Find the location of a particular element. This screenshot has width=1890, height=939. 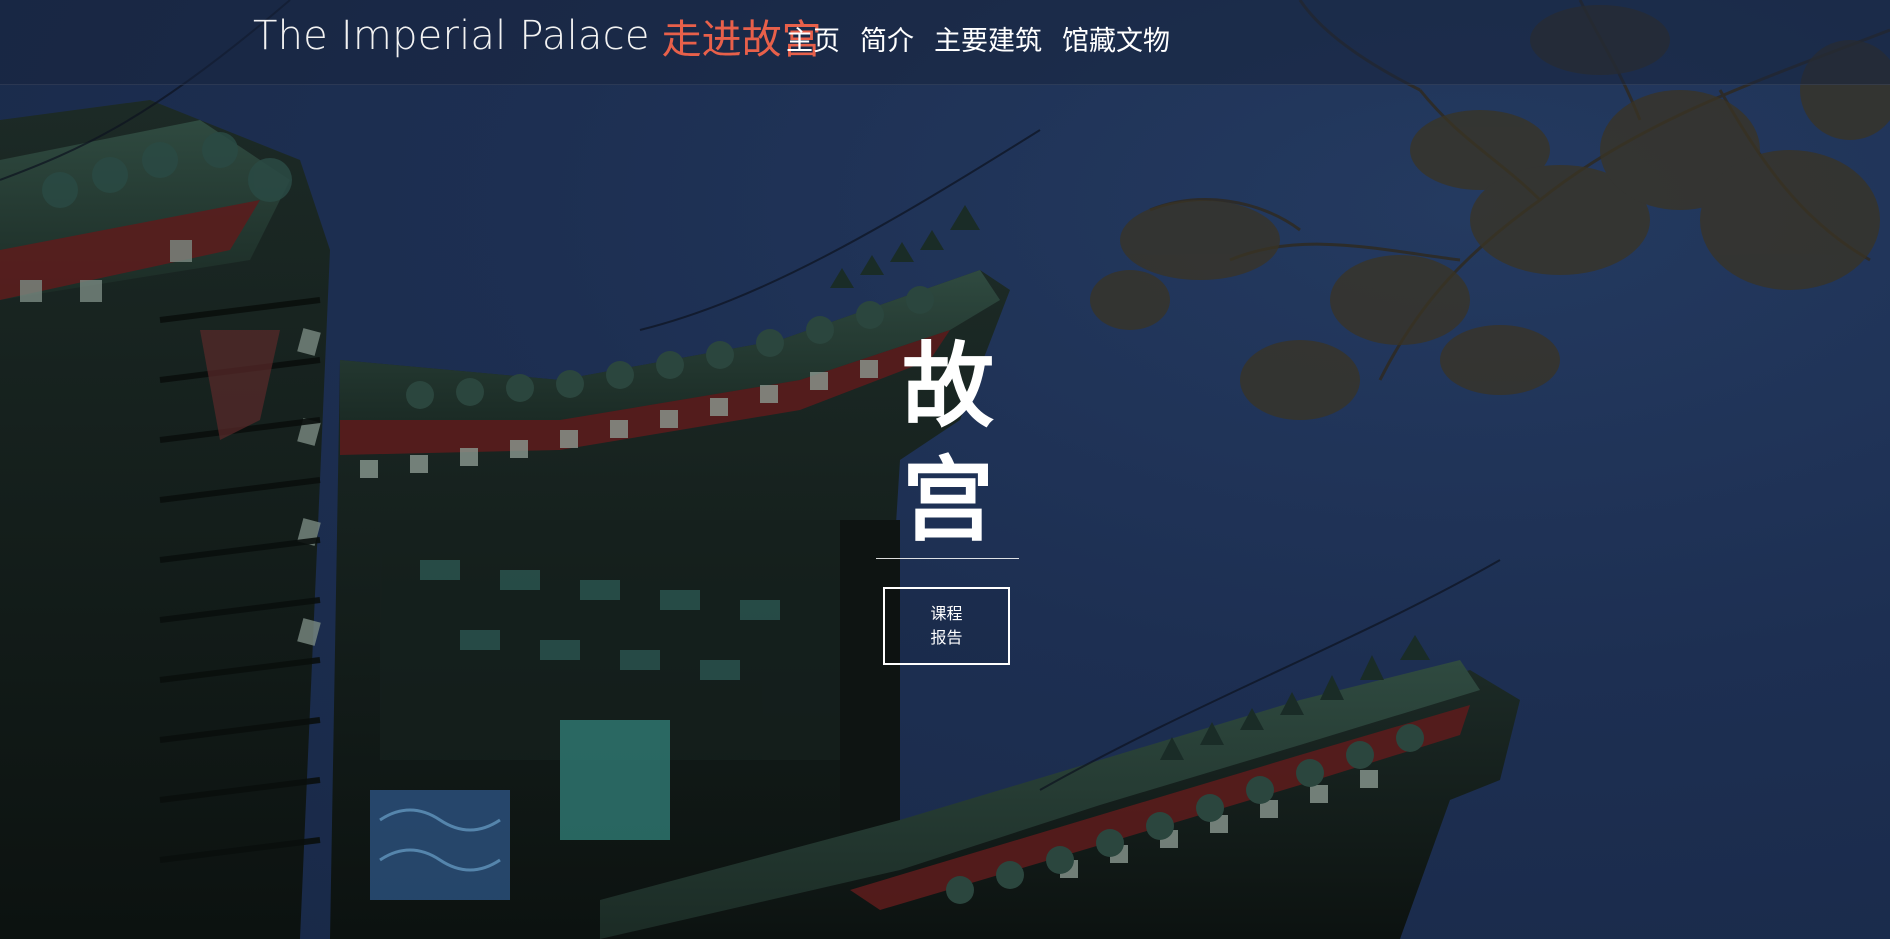

main-nav: 主页 简介 主要建筑 馆藏文物 is located at coordinates (988, 38).